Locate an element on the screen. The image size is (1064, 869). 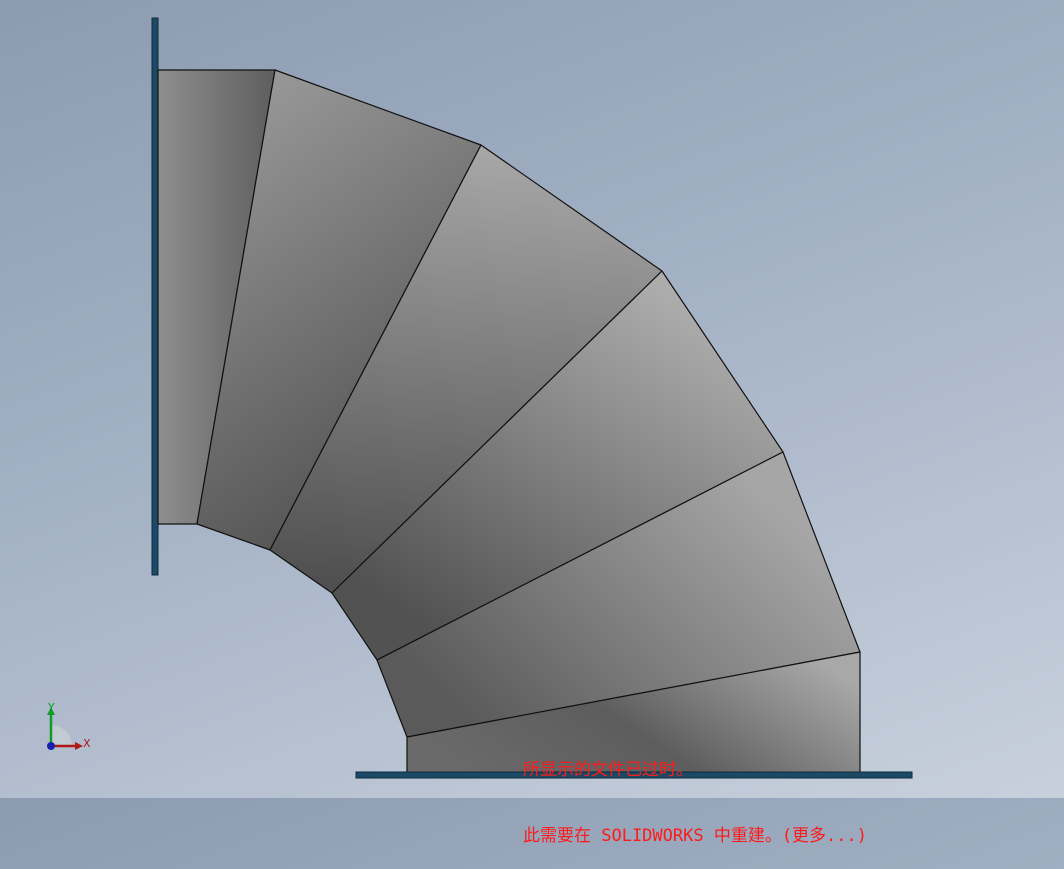
reference-triad: Y X is located at coordinates (70, 730).